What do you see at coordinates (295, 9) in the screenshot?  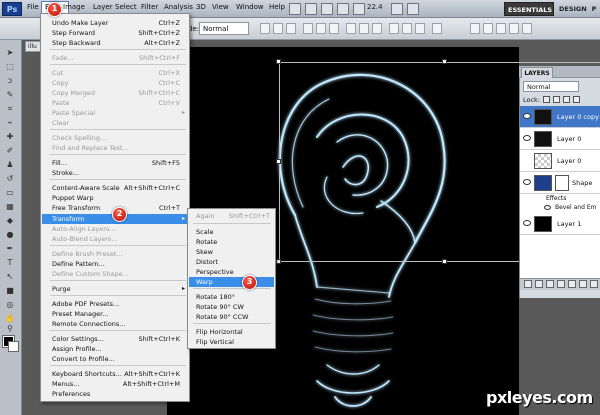 I see `bridge-icon` at bounding box center [295, 9].